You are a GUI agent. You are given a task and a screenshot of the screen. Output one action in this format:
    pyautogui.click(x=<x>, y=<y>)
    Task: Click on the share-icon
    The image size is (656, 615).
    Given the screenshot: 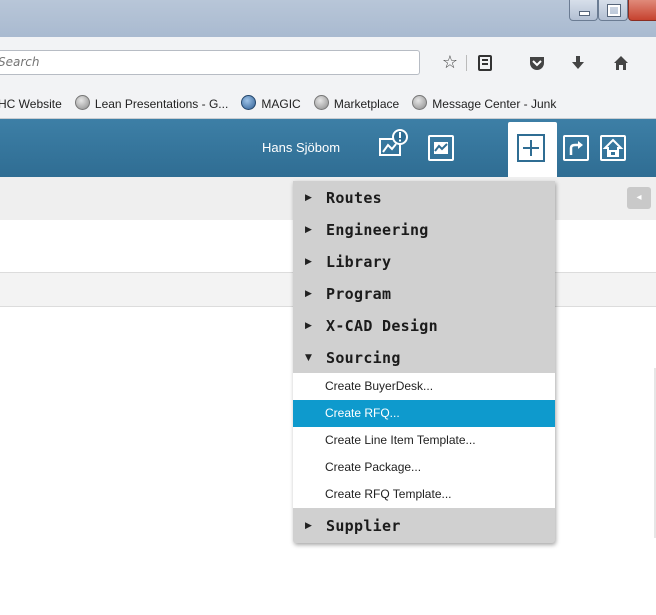 What is the action you would take?
    pyautogui.click(x=576, y=148)
    